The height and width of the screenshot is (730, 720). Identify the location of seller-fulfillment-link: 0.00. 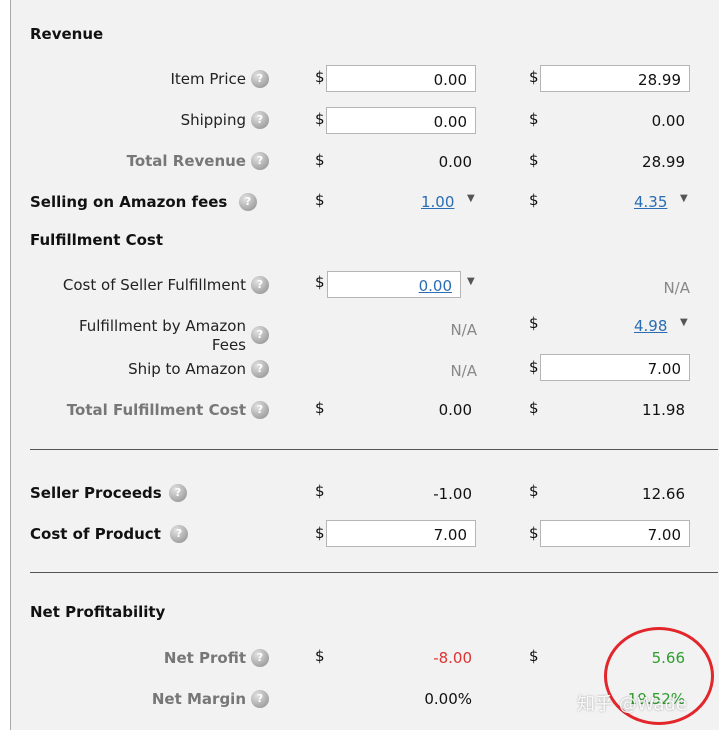
(435, 286).